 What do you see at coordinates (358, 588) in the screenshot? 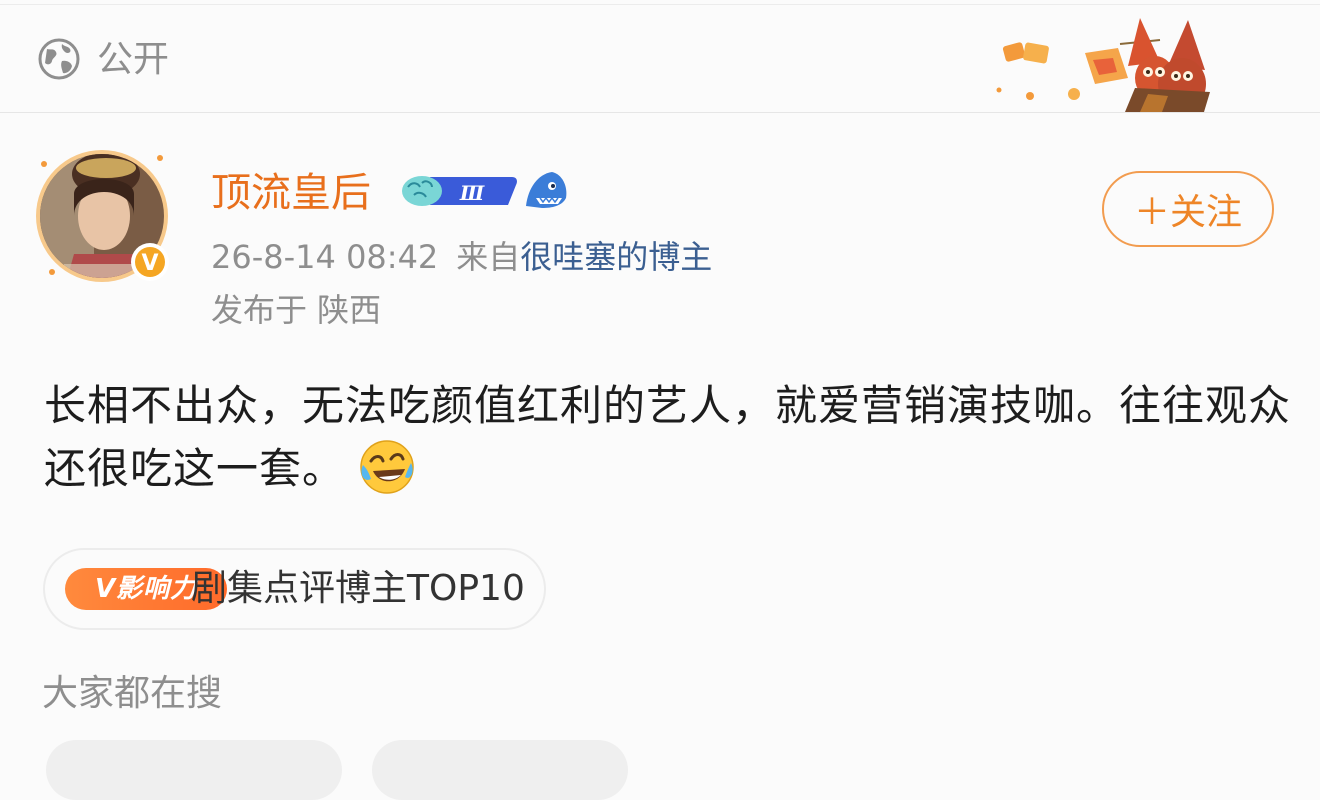
I see `influence-label: 剧集点评博主TOP10` at bounding box center [358, 588].